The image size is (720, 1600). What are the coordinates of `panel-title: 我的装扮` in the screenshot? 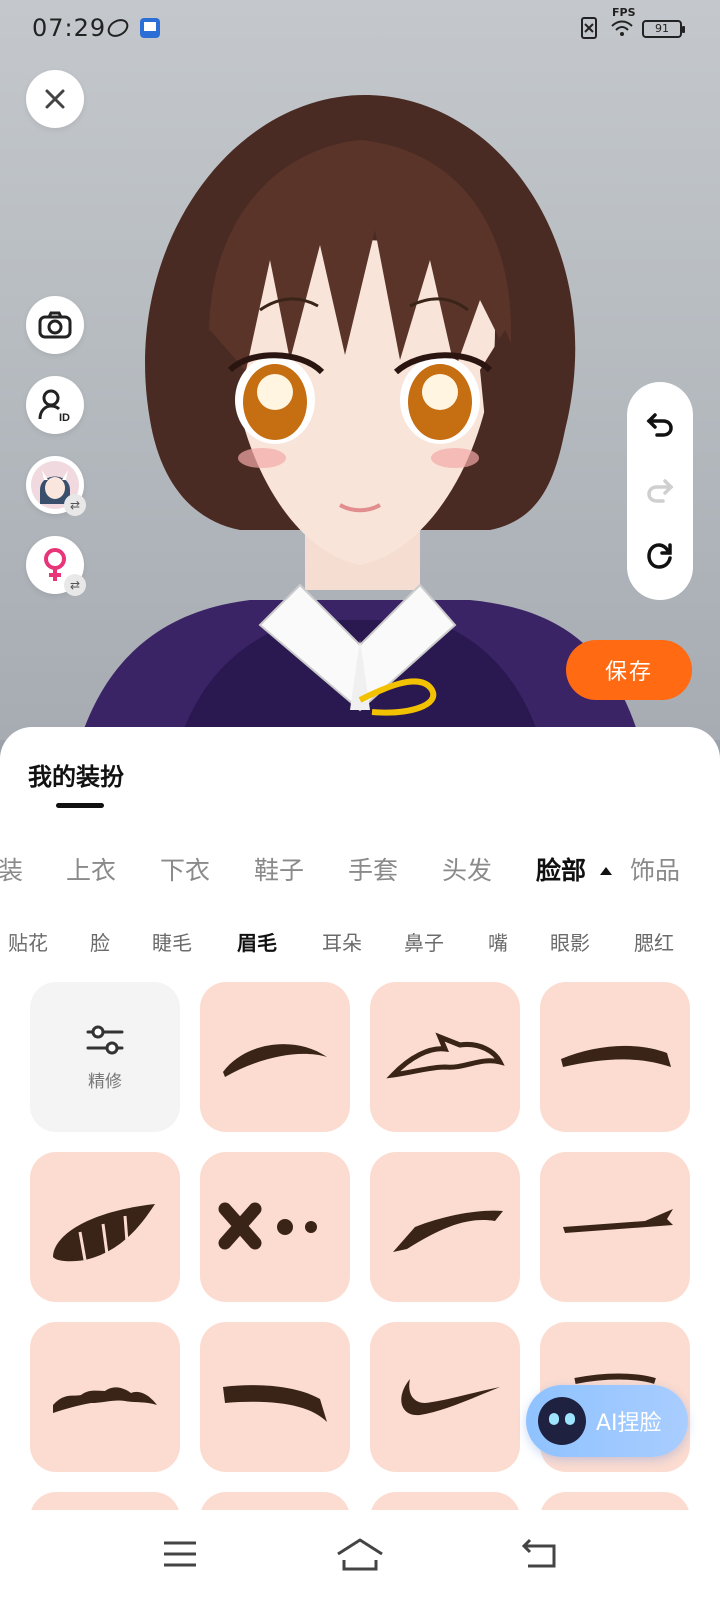 It's located at (76, 777).